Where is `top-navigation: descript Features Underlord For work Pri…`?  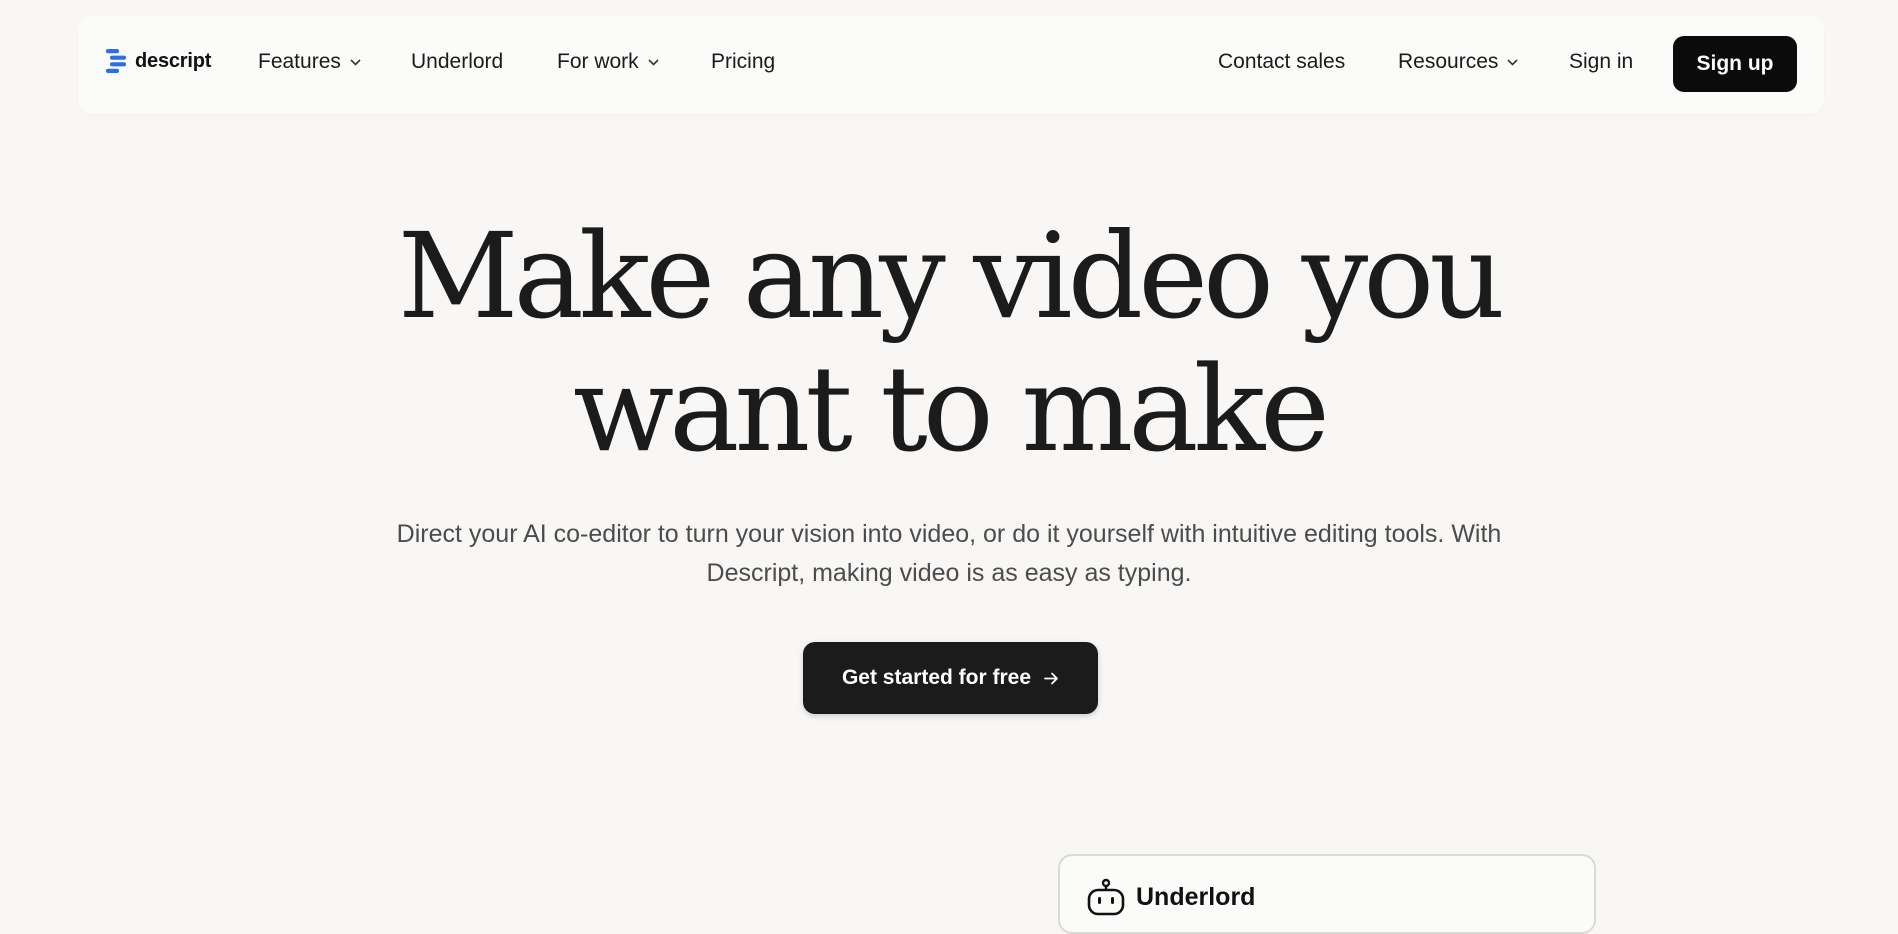
top-navigation: descript Features Underlord For work Pri… is located at coordinates (951, 65).